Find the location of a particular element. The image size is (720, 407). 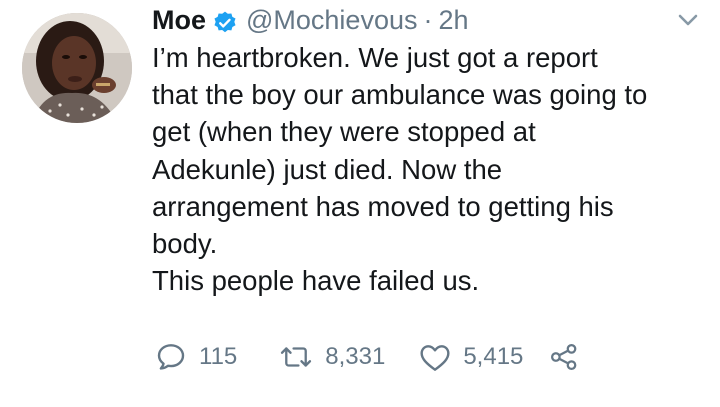

like-button: 5,415 is located at coordinates (471, 357).